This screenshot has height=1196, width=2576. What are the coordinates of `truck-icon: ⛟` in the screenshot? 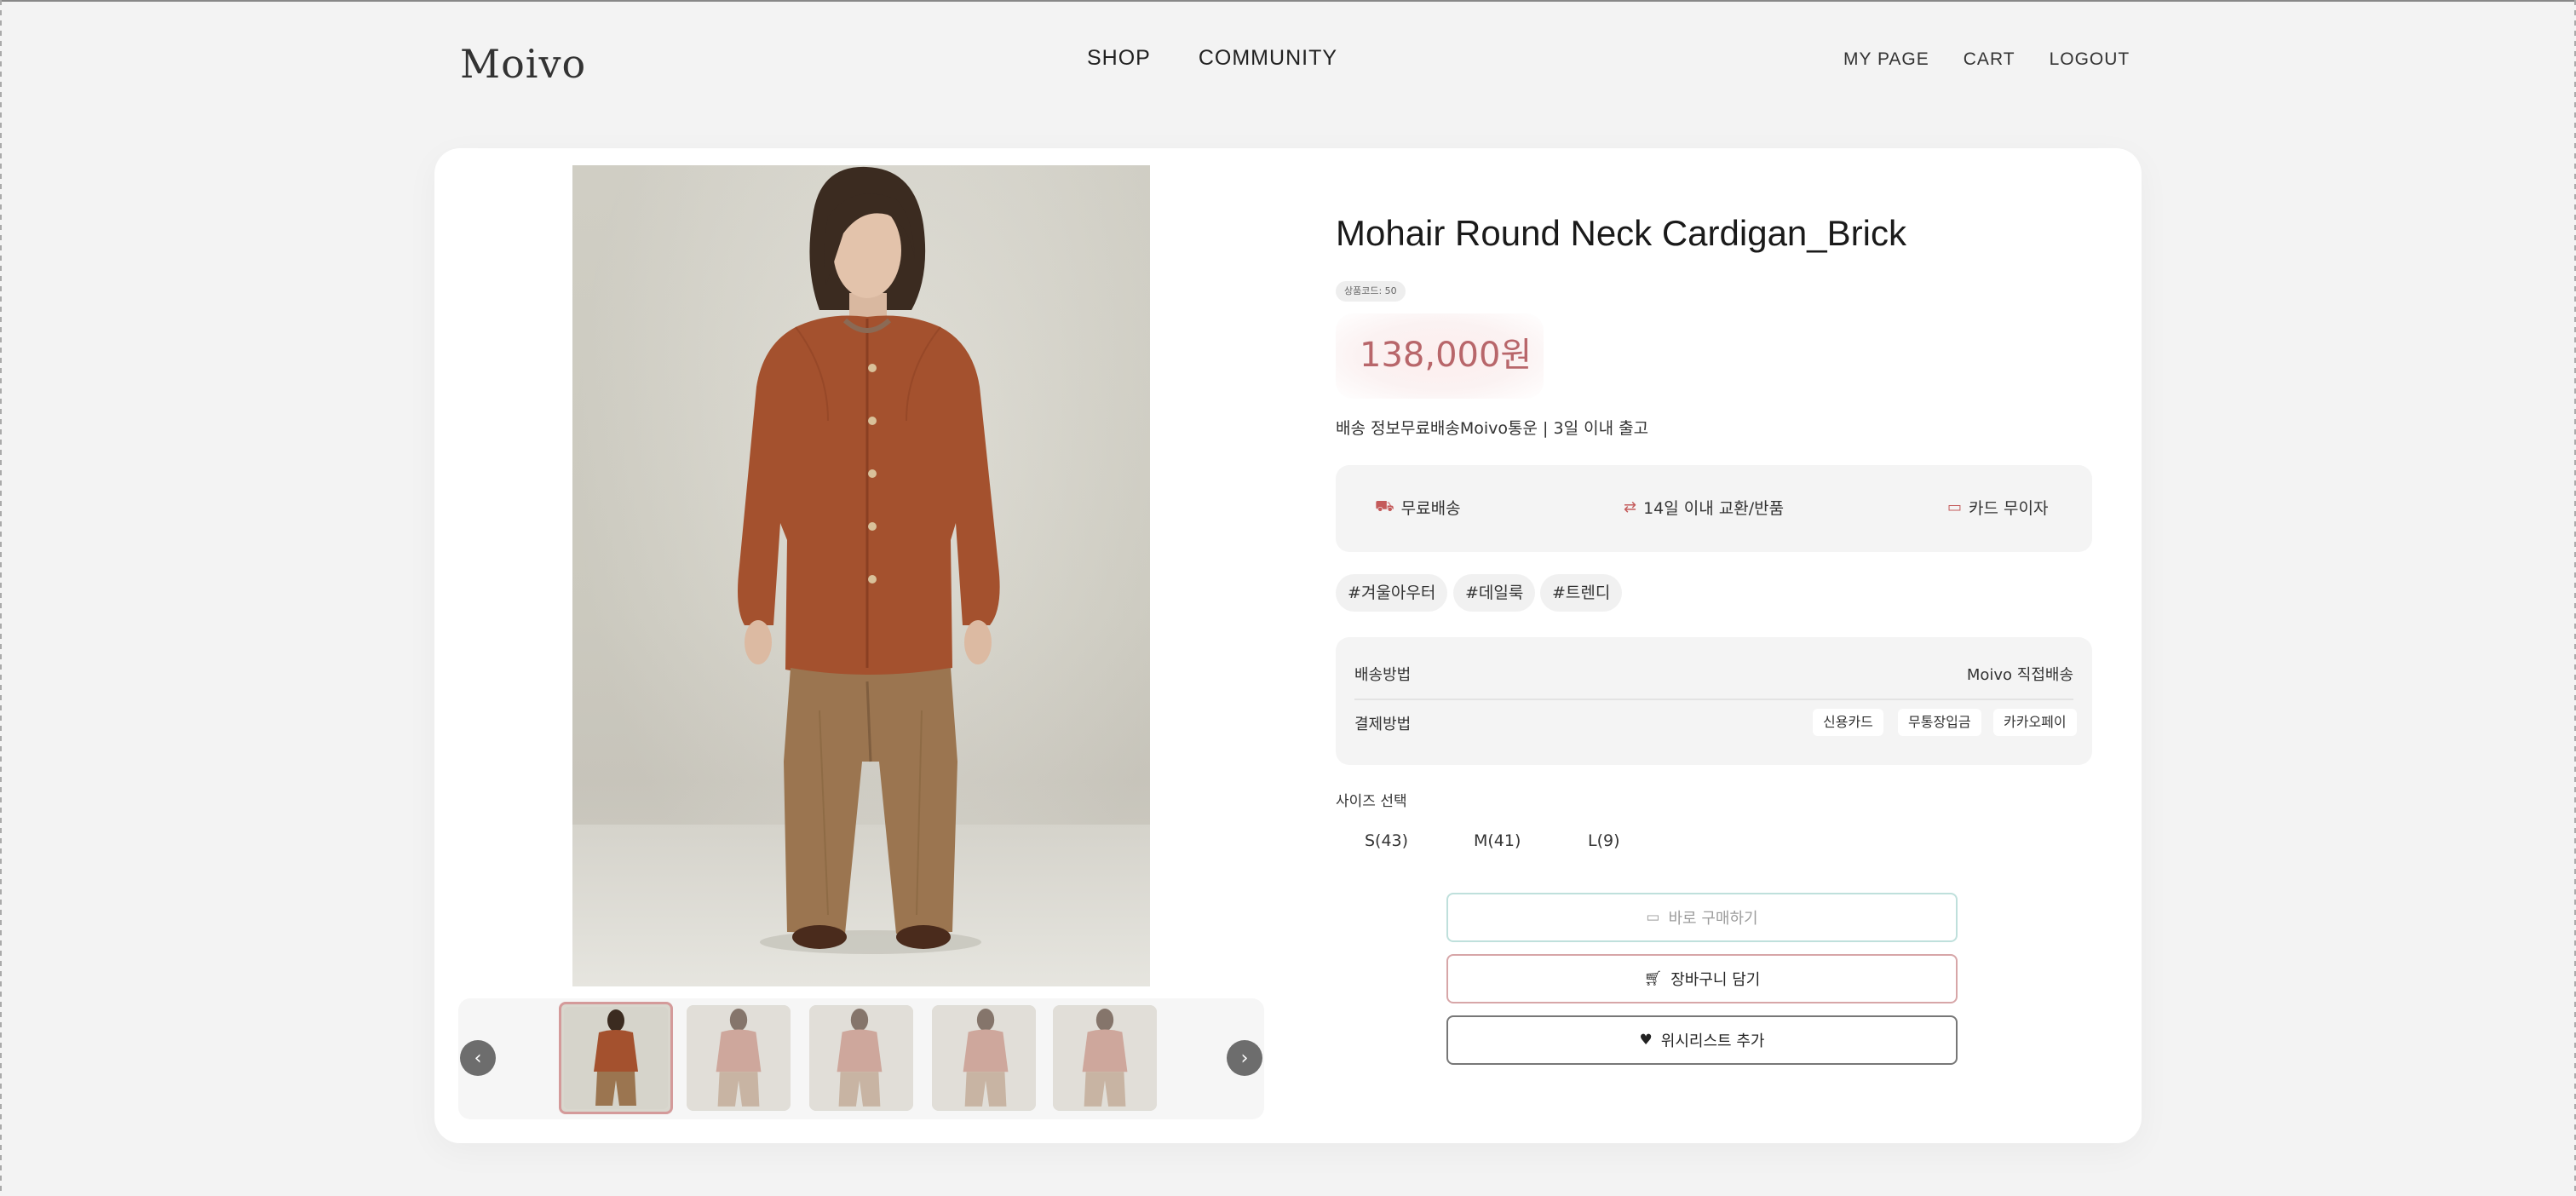 It's located at (1384, 506).